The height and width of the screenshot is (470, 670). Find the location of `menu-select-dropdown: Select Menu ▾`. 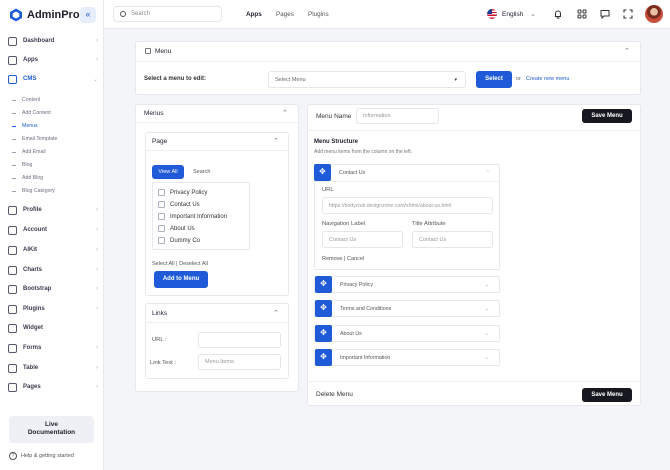

menu-select-dropdown: Select Menu ▾ is located at coordinates (367, 79).